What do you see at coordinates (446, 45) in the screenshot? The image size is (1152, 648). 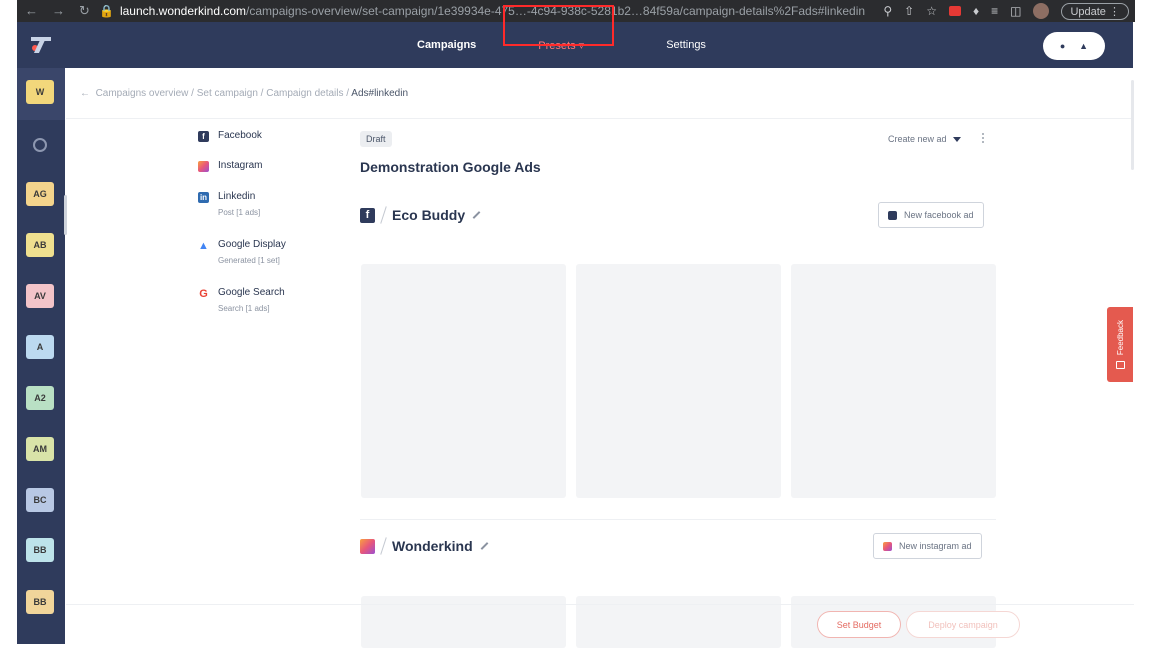 I see `nav-campaigns: Campaigns` at bounding box center [446, 45].